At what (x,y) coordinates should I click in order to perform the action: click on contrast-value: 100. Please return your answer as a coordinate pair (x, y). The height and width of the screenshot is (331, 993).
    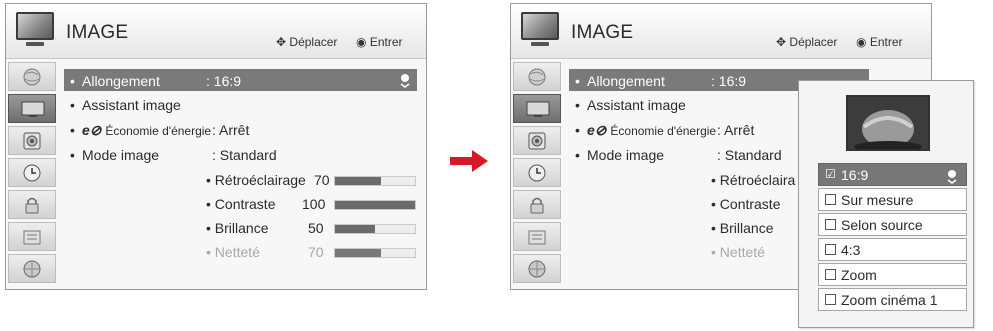
    Looking at the image, I should click on (314, 204).